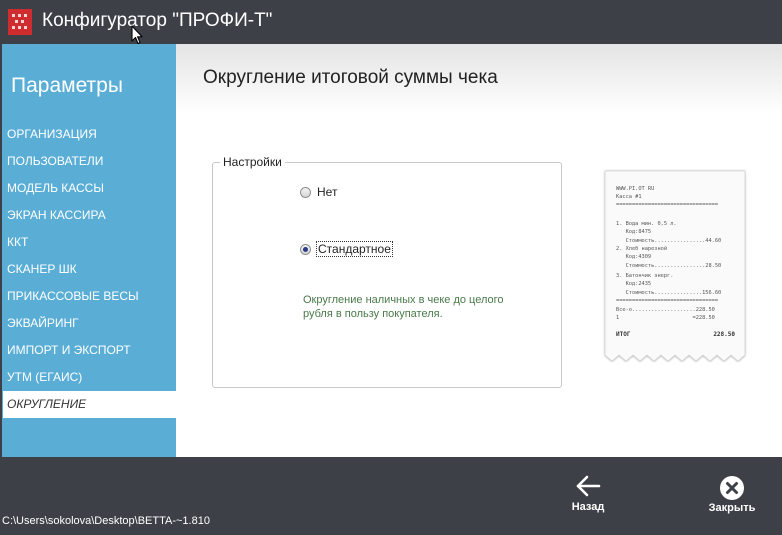 This screenshot has height=535, width=782. Describe the element at coordinates (588, 486) in the screenshot. I see `arrow-left-icon` at that location.